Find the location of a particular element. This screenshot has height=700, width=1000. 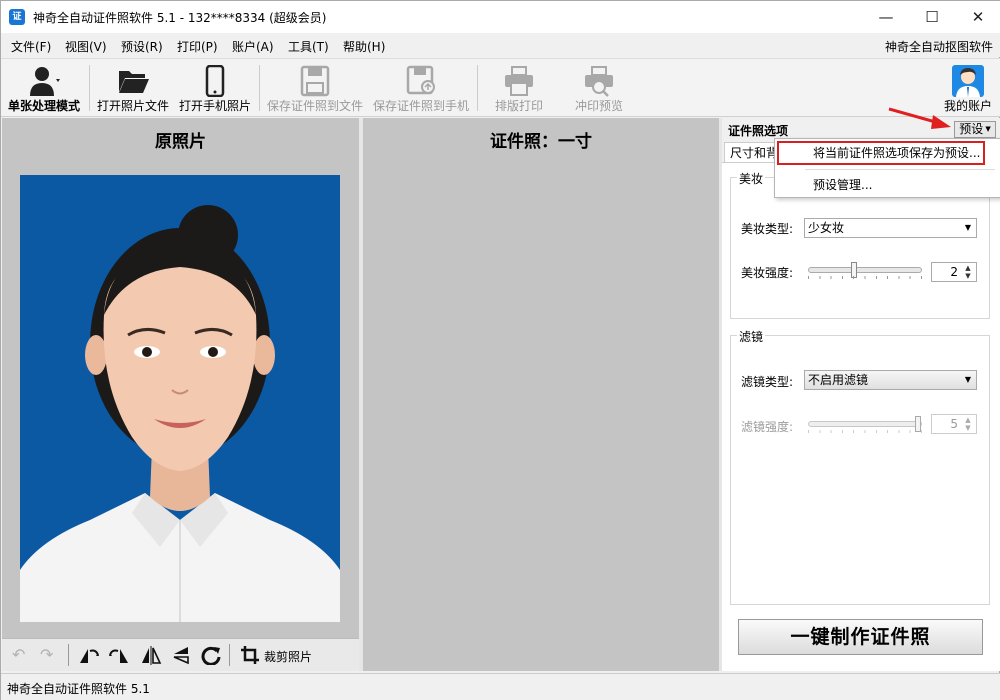

save-to-file-button: 保存证件照到文件 is located at coordinates (315, 88).